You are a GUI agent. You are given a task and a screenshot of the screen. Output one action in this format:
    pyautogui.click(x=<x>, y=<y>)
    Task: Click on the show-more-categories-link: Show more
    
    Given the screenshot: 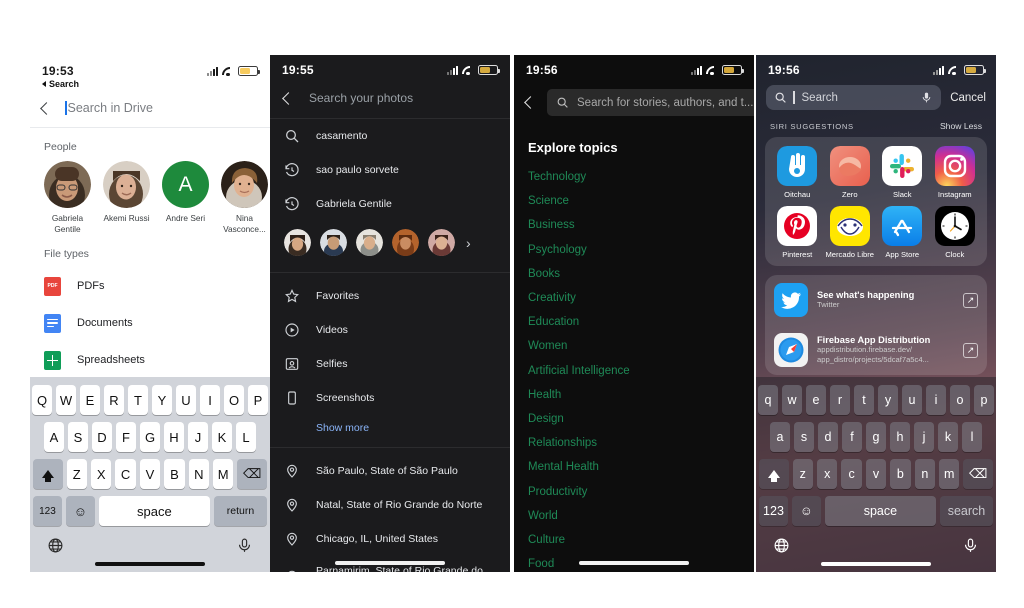 What is the action you would take?
    pyautogui.click(x=390, y=428)
    